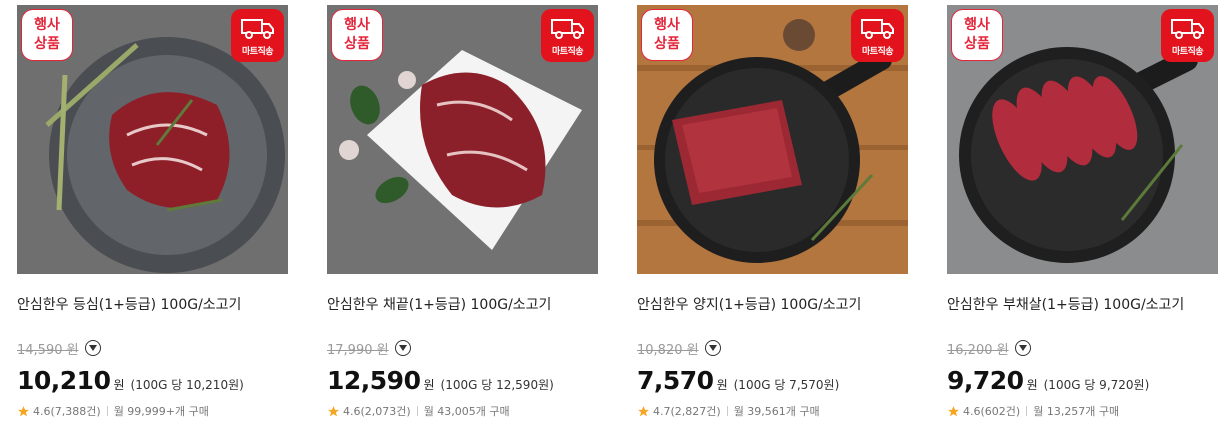 The image size is (1225, 434). What do you see at coordinates (439, 304) in the screenshot?
I see `product-name: 안심한우 채끝(1+등급) 100G/소고기` at bounding box center [439, 304].